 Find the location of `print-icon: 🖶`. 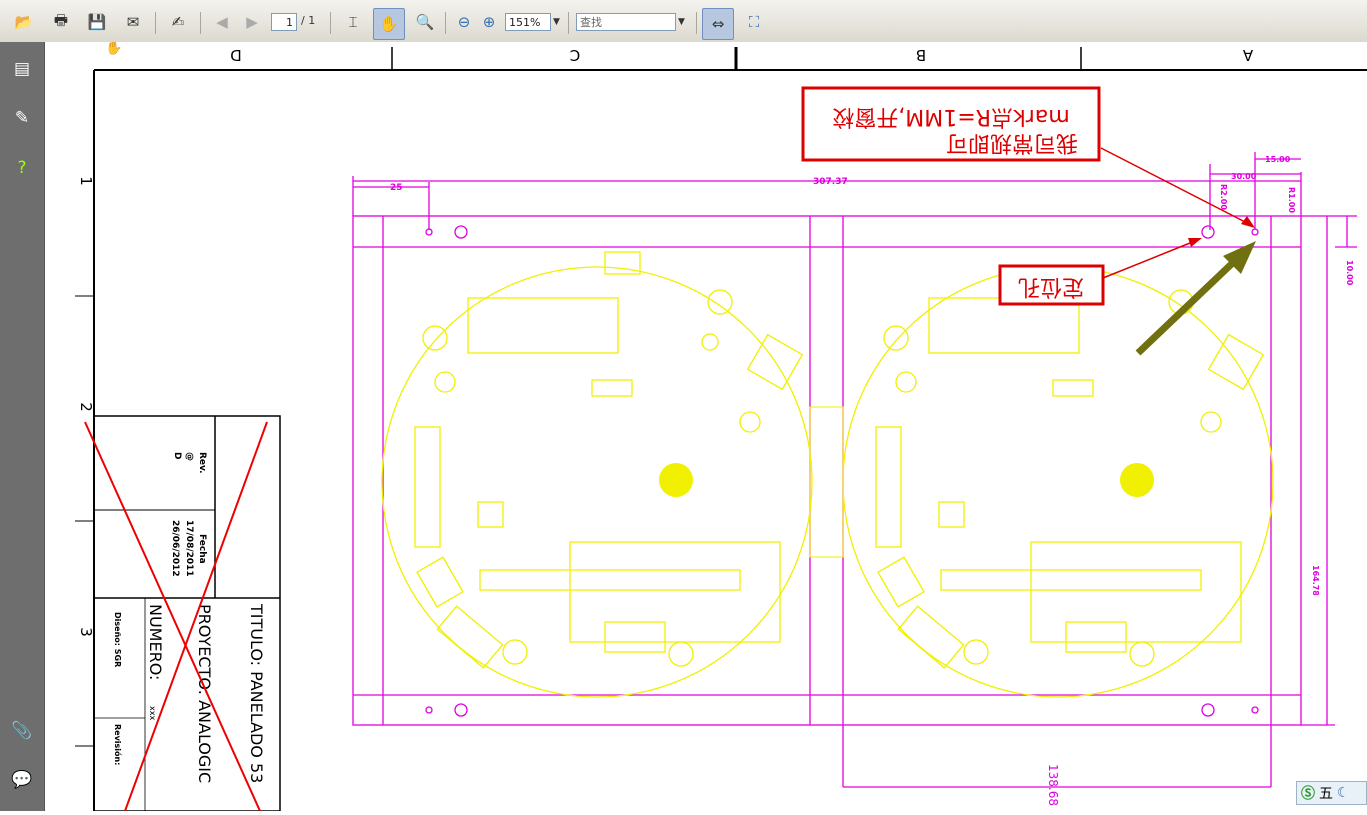

print-icon: 🖶 is located at coordinates (61, 22).